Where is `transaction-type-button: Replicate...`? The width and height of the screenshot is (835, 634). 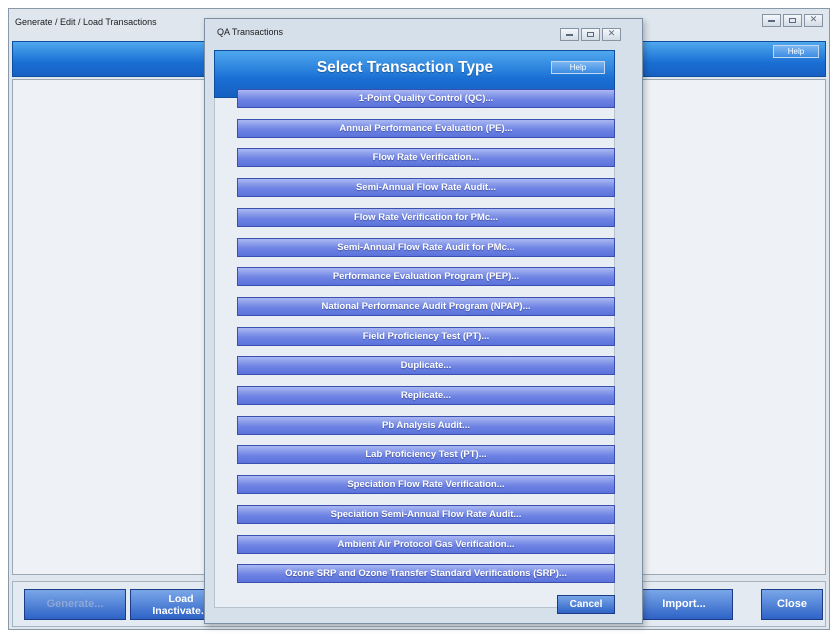
transaction-type-button: Replicate... is located at coordinates (426, 395).